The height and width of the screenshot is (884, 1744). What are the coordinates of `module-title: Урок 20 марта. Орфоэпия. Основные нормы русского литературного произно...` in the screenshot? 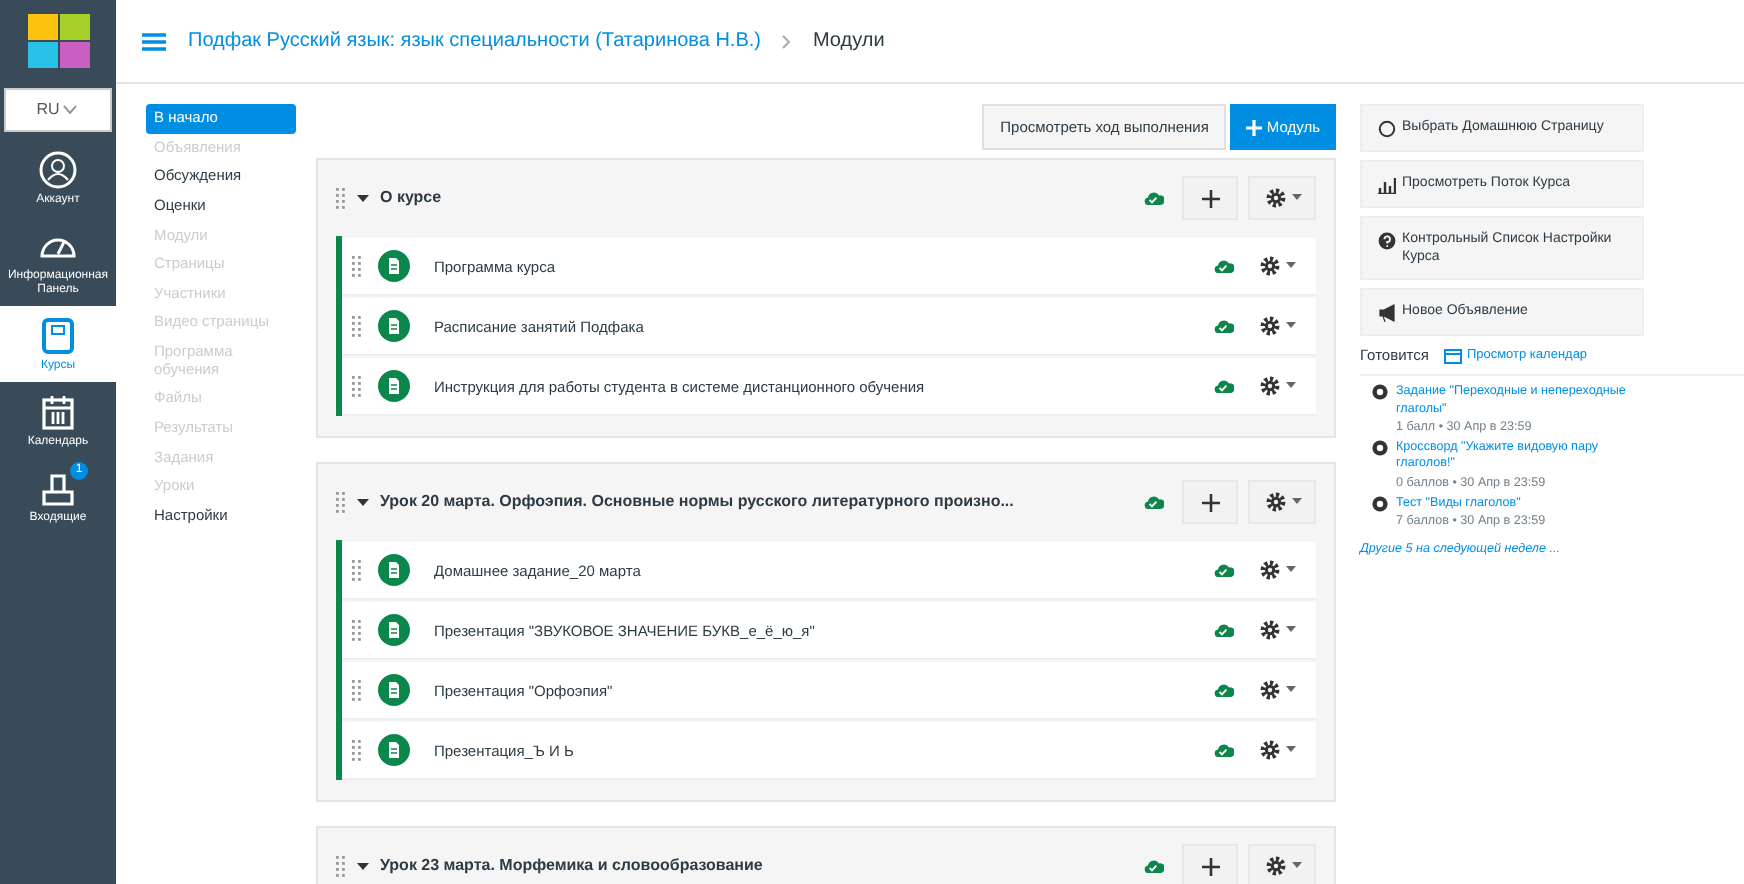 It's located at (698, 502).